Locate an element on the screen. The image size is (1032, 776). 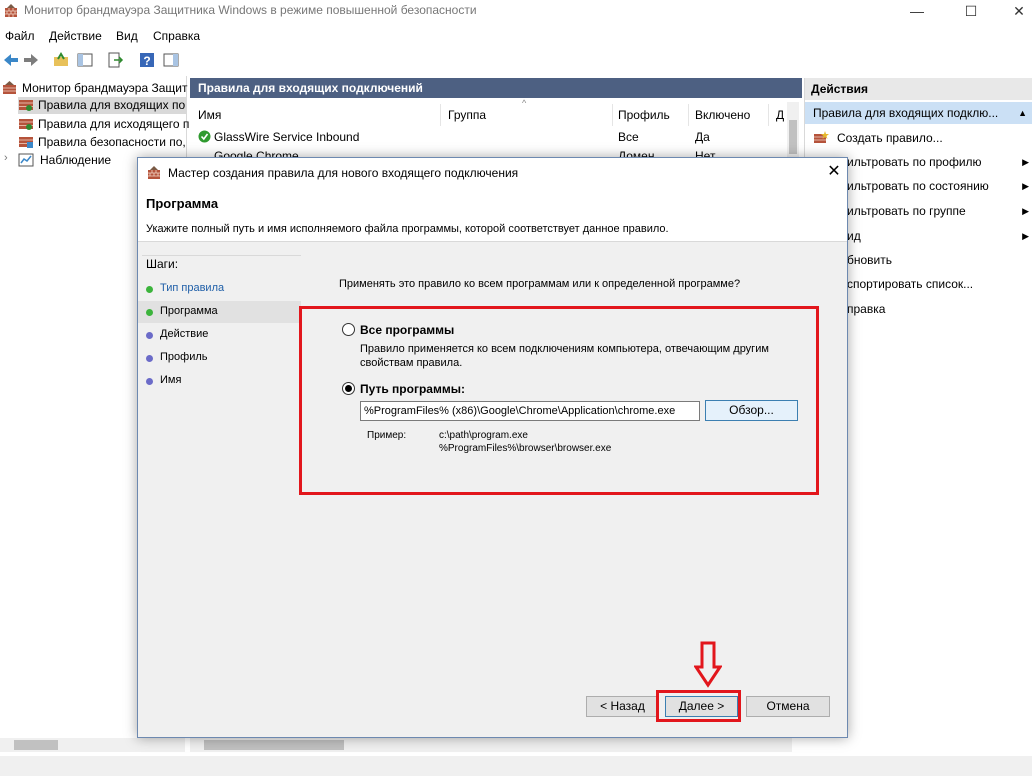
page-title: Программа is located at coordinates (182, 203).